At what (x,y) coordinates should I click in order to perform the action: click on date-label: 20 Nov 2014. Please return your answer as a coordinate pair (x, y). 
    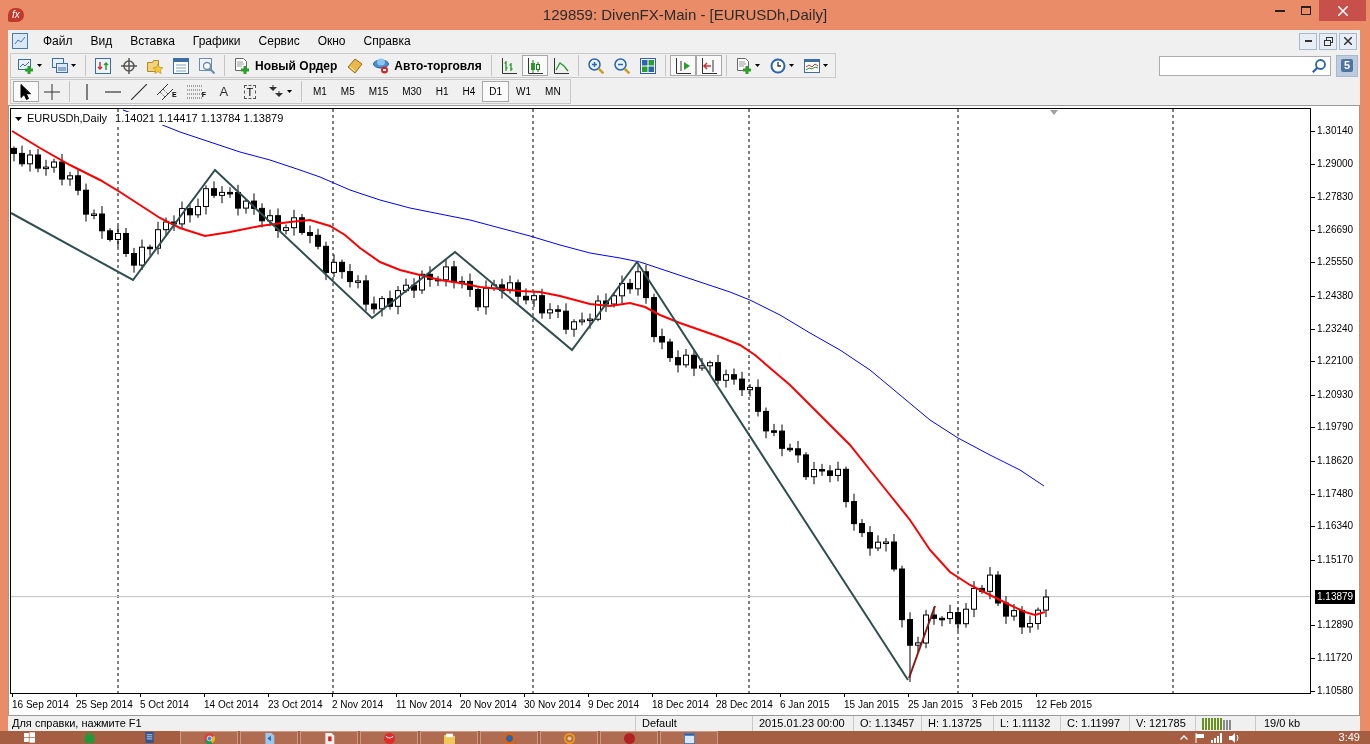
    Looking at the image, I should click on (488, 705).